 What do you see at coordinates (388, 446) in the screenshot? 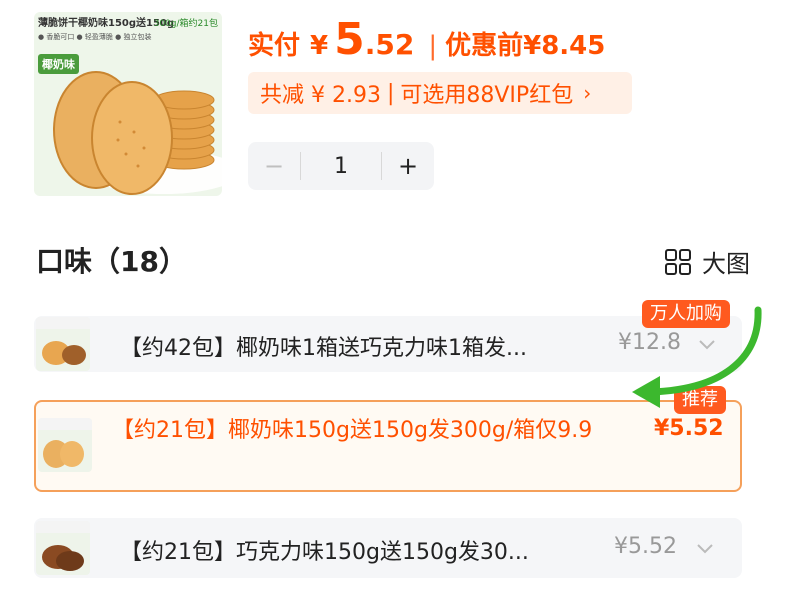
I see `flavor-option-selected: 【约21包】椰奶味150g送150g发300g/箱仅9.9 ¥5.52` at bounding box center [388, 446].